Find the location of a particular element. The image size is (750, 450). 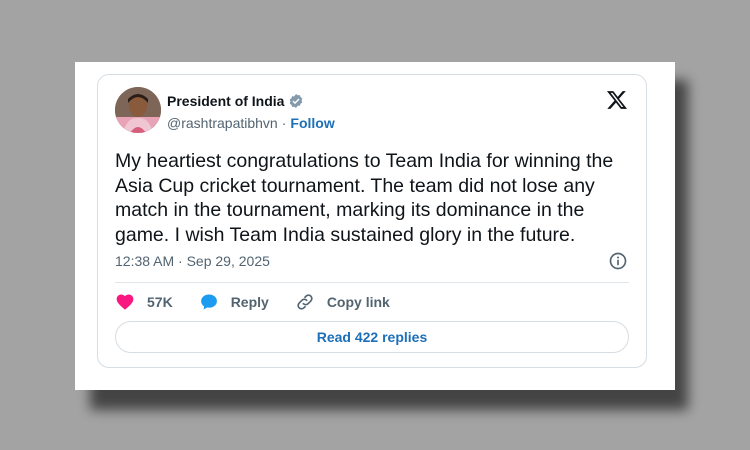

action-bar: 57K Reply Copy link is located at coordinates (265, 302).